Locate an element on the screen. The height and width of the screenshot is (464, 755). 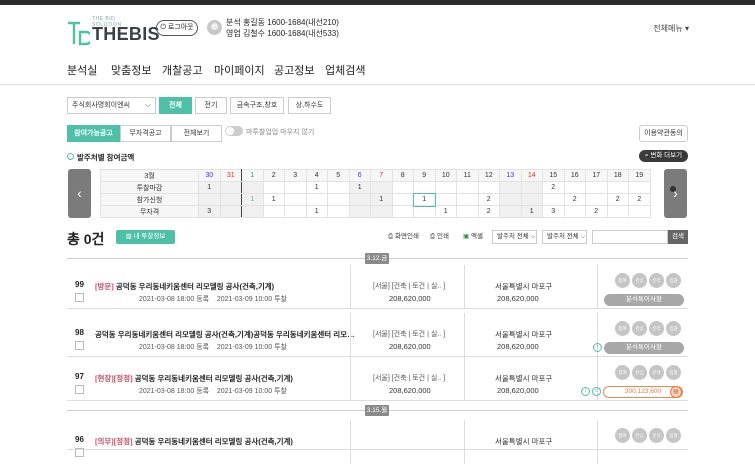
calendar-day: 10 is located at coordinates (445, 175).